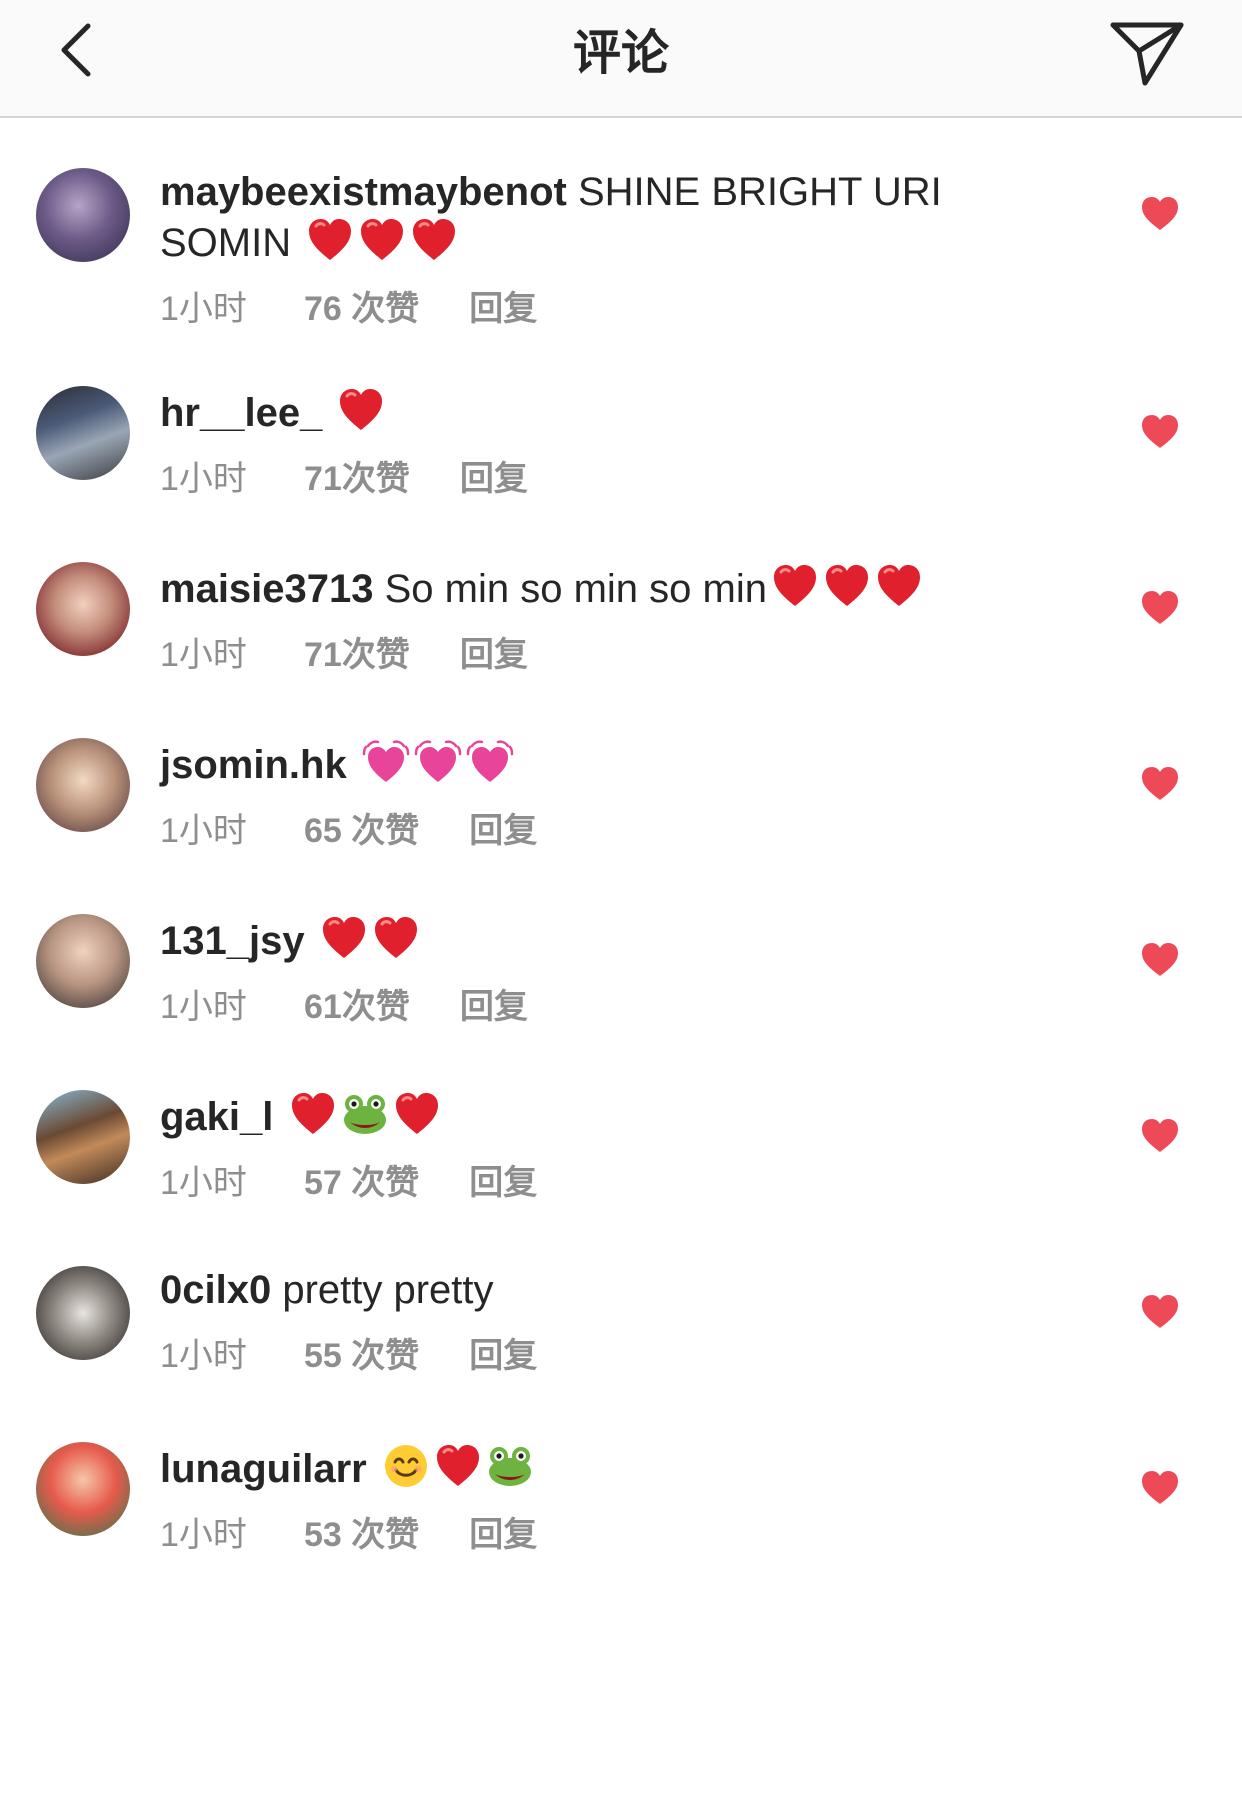 The image size is (1242, 1793). Describe the element at coordinates (590, 939) in the screenshot. I see `comment-text: 131_jsy` at that location.